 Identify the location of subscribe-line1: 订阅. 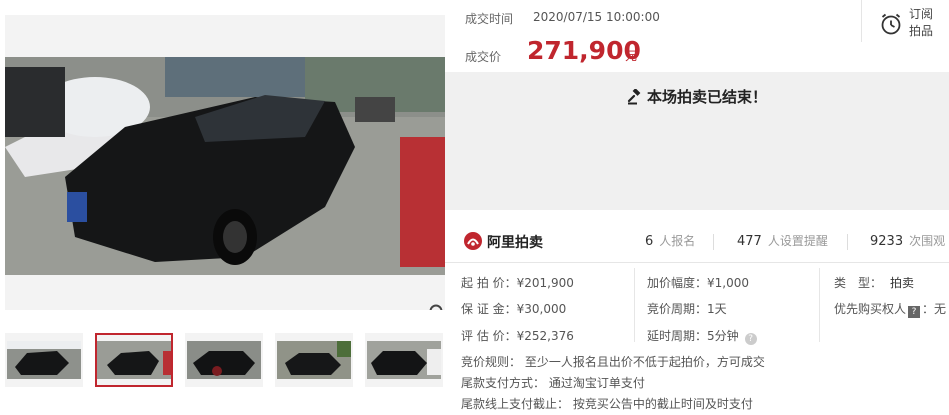
(921, 14).